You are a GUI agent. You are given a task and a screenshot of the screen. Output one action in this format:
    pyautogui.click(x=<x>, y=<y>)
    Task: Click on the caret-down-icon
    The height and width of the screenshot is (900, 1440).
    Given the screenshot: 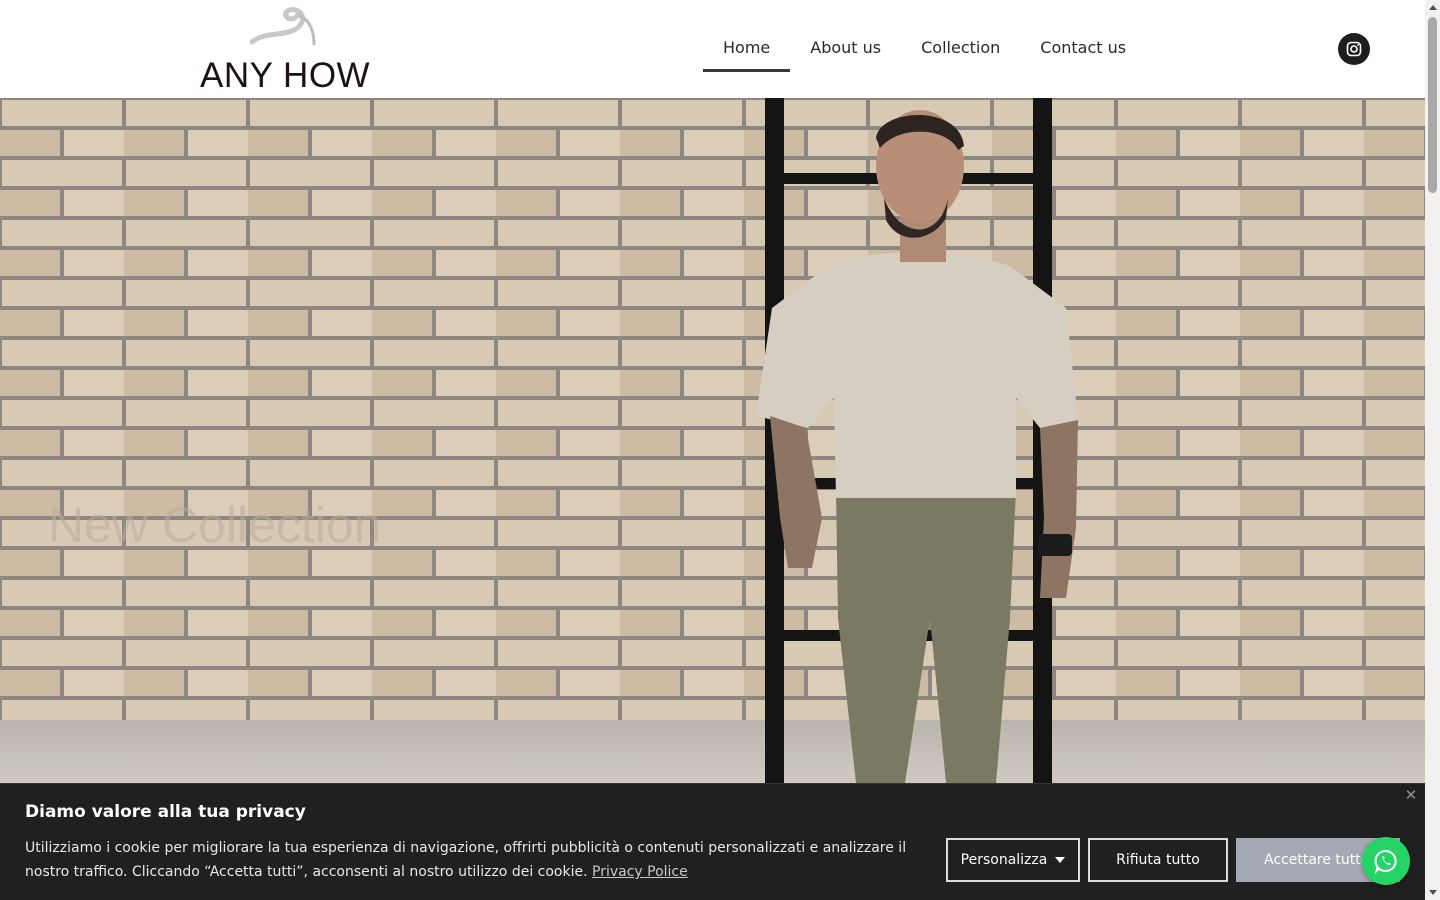 What is the action you would take?
    pyautogui.click(x=1060, y=860)
    